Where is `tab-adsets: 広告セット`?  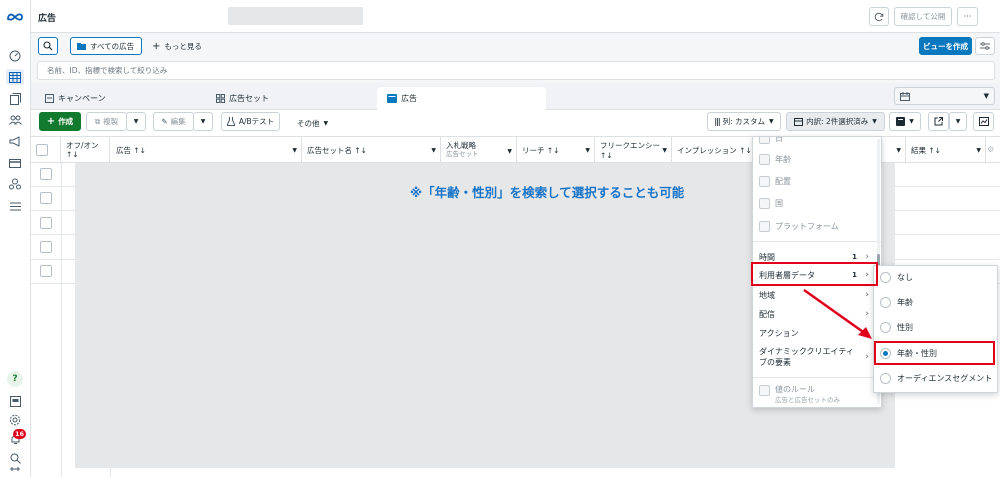
tab-adsets: 広告セット is located at coordinates (288, 98).